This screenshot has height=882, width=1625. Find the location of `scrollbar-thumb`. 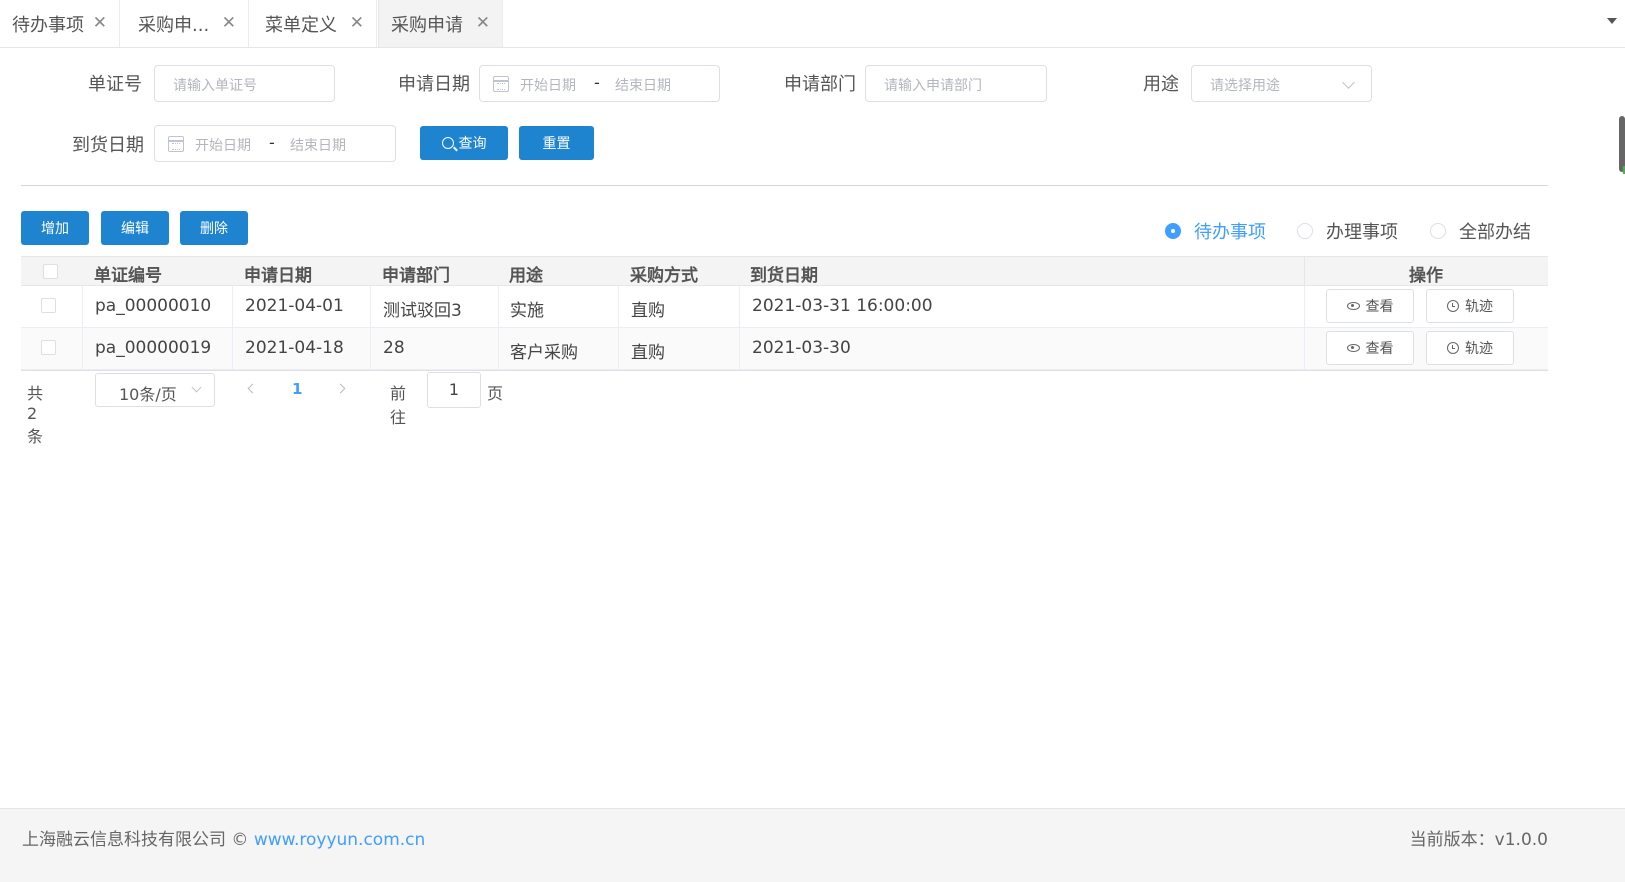

scrollbar-thumb is located at coordinates (1622, 145).